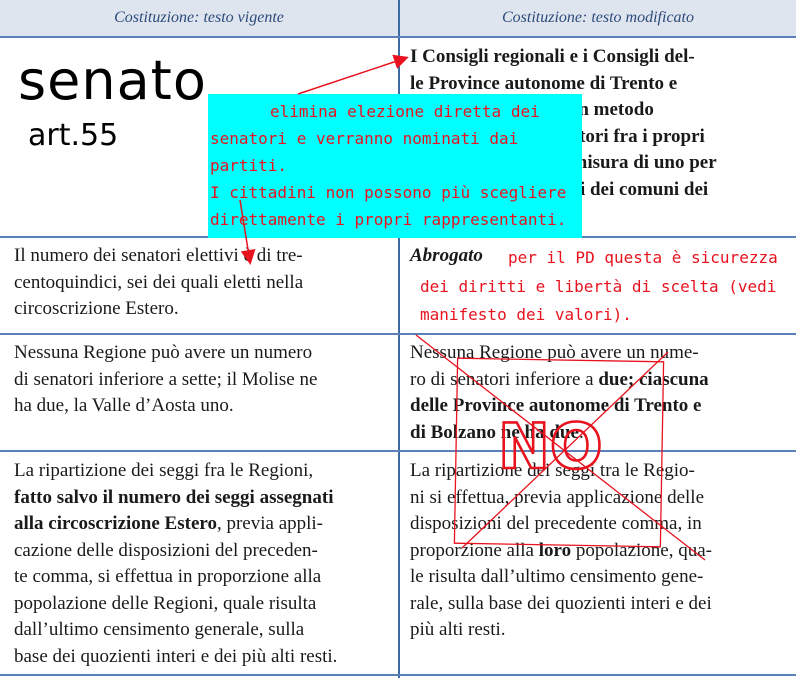 The image size is (796, 678). Describe the element at coordinates (526, 314) in the screenshot. I see `pd-annotation-line: manifesto dei valori).` at that location.